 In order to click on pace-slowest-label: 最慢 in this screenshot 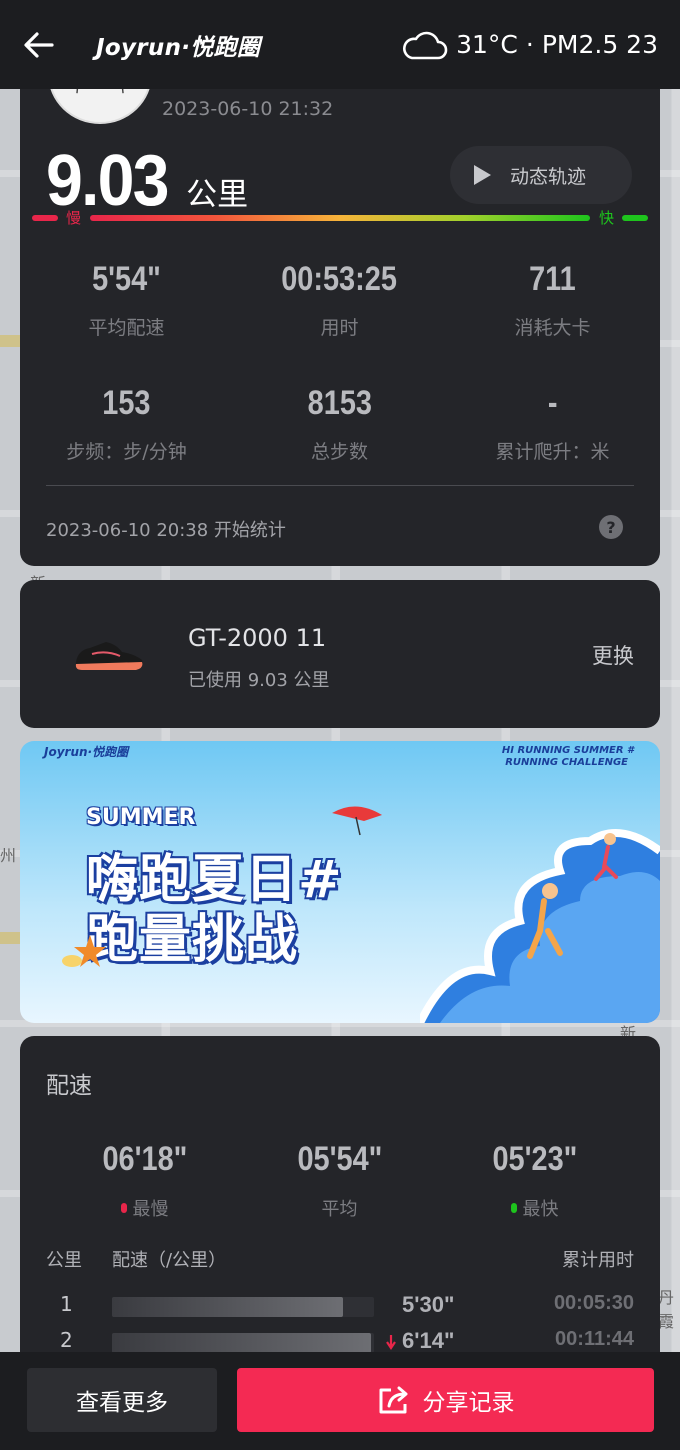, I will do `click(150, 1209)`.